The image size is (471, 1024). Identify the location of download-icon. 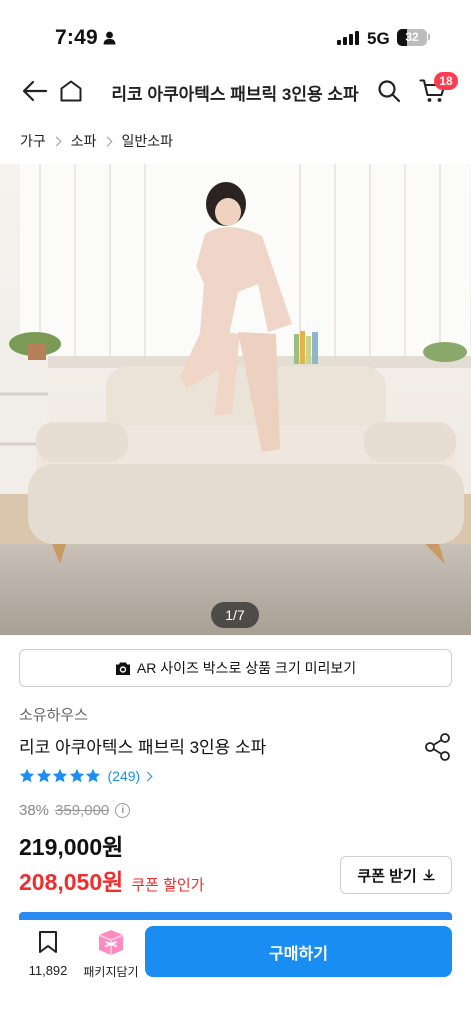
(428, 875).